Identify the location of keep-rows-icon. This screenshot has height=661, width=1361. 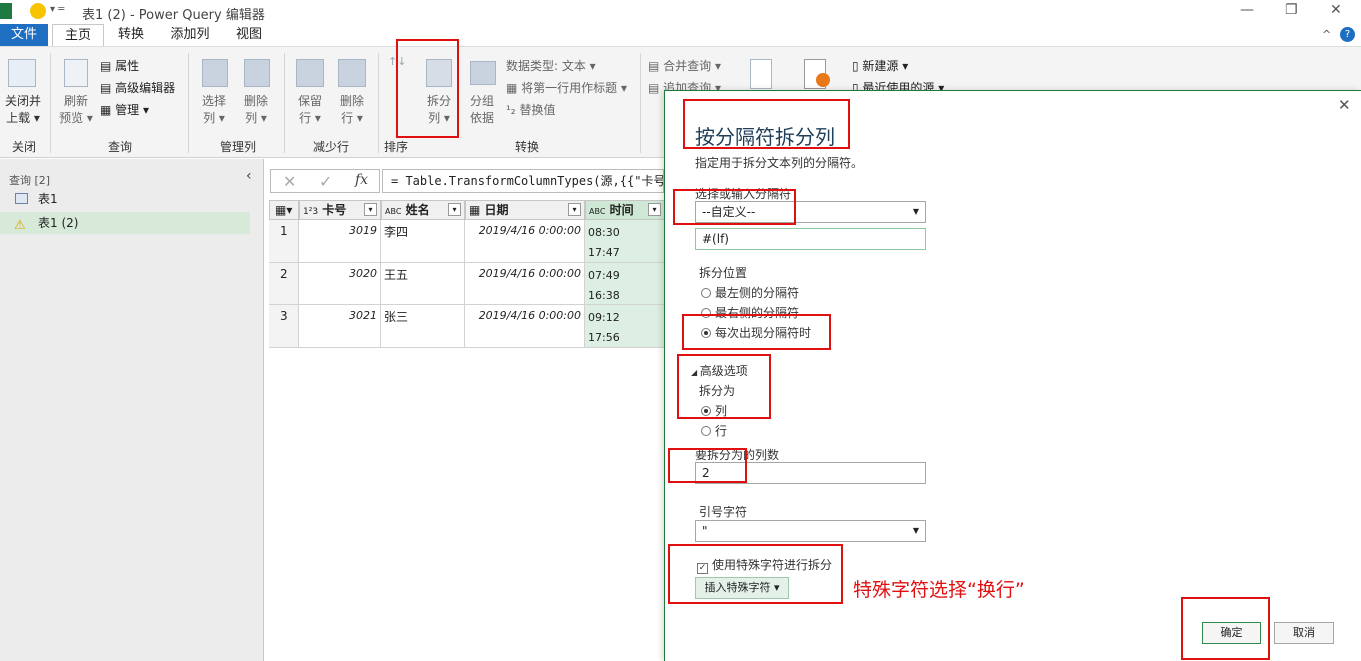
(310, 73).